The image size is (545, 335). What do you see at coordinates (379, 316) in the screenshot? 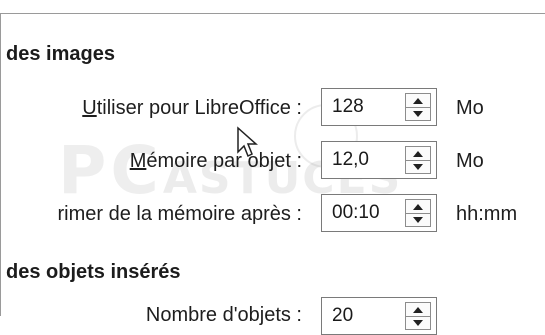
I see `number-of-objects-spinbox: 20` at bounding box center [379, 316].